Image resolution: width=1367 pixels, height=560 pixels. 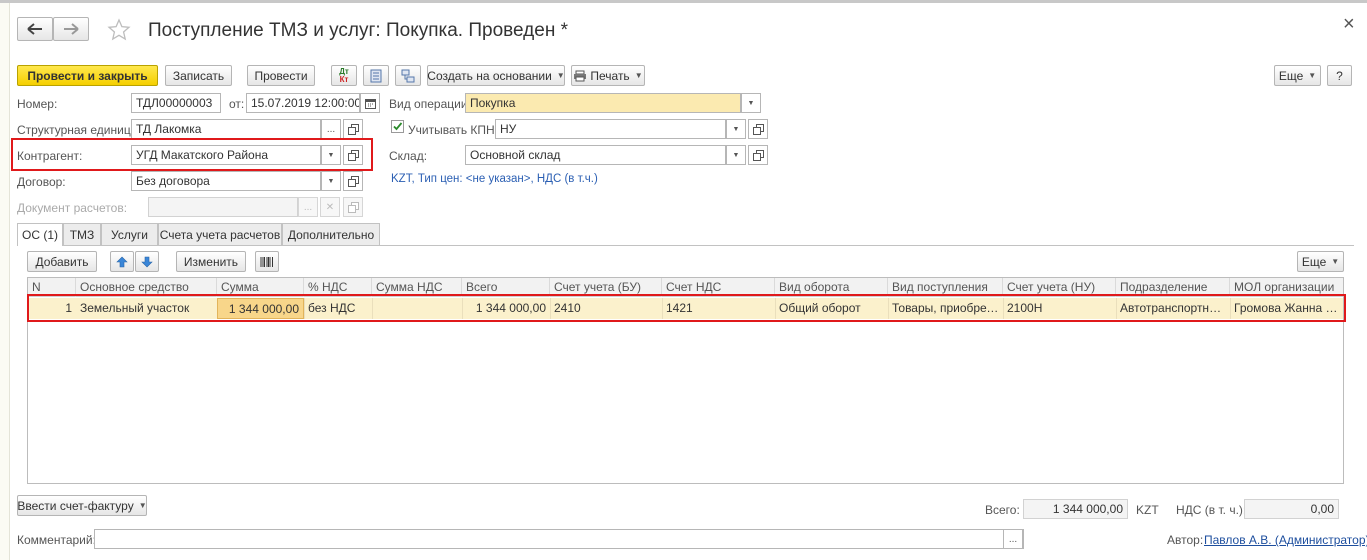 What do you see at coordinates (198, 75) in the screenshot?
I see `save-button: Записать` at bounding box center [198, 75].